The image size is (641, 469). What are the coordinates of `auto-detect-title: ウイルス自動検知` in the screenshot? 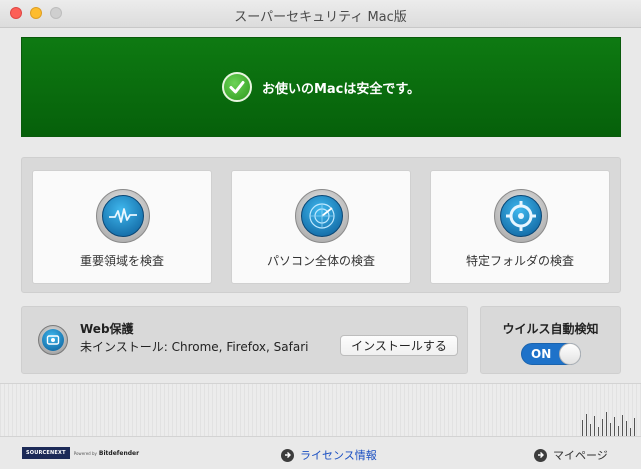 It's located at (550, 329).